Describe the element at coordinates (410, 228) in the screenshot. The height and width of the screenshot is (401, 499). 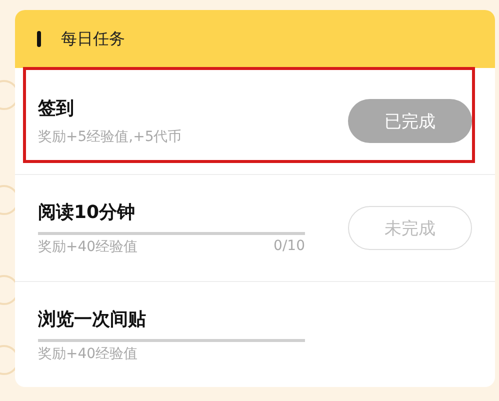
I see `status-button: 未完成` at that location.